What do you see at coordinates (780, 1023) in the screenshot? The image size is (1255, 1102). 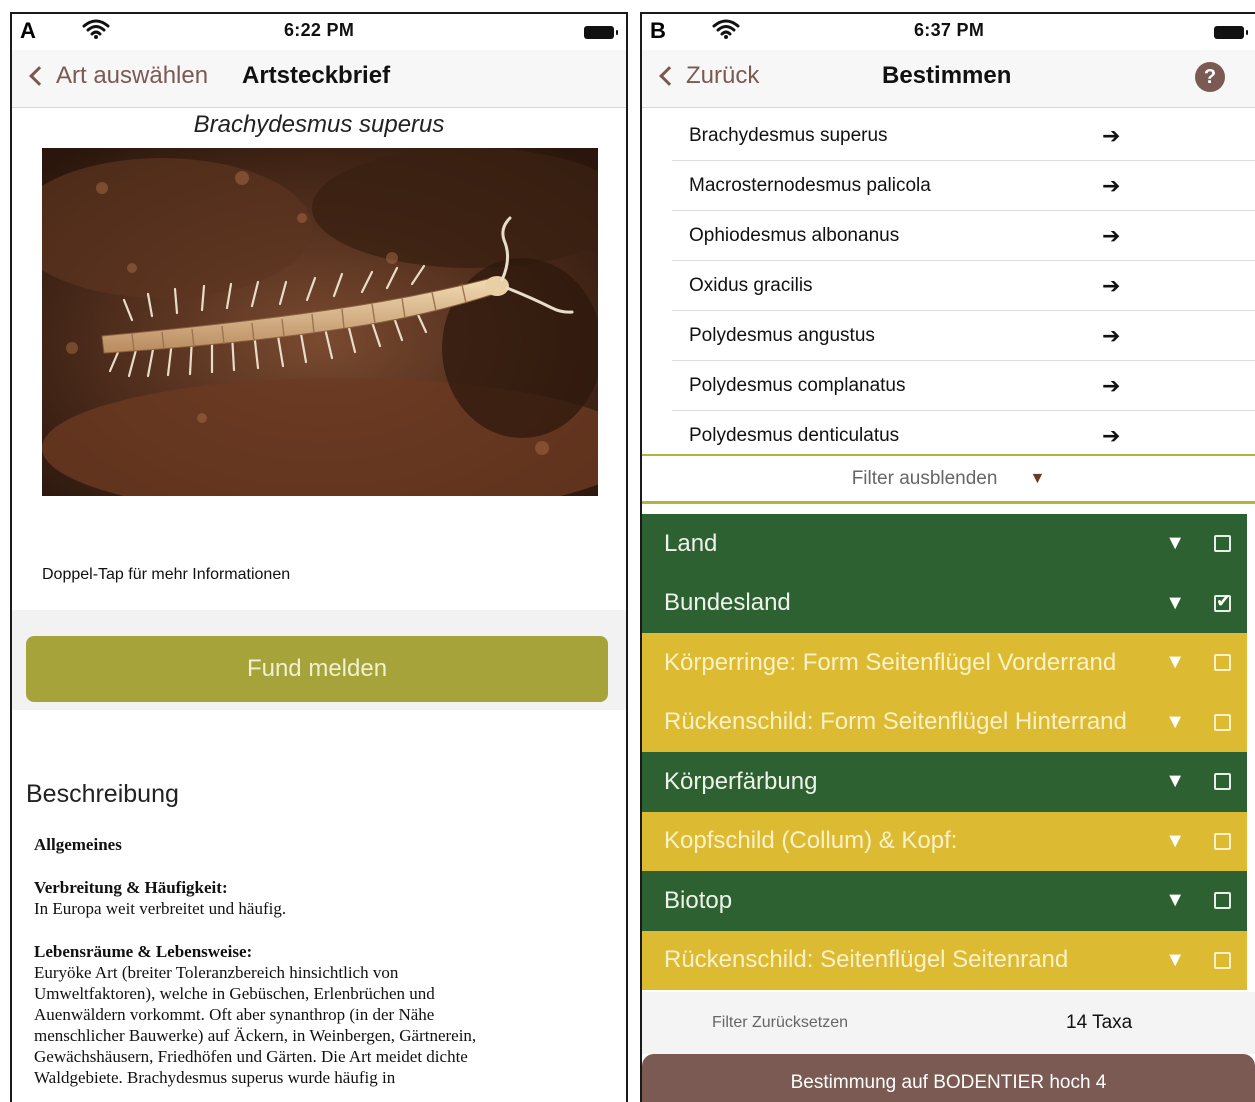 I see `reset-filters-button: Filter Zurücksetzen` at bounding box center [780, 1023].